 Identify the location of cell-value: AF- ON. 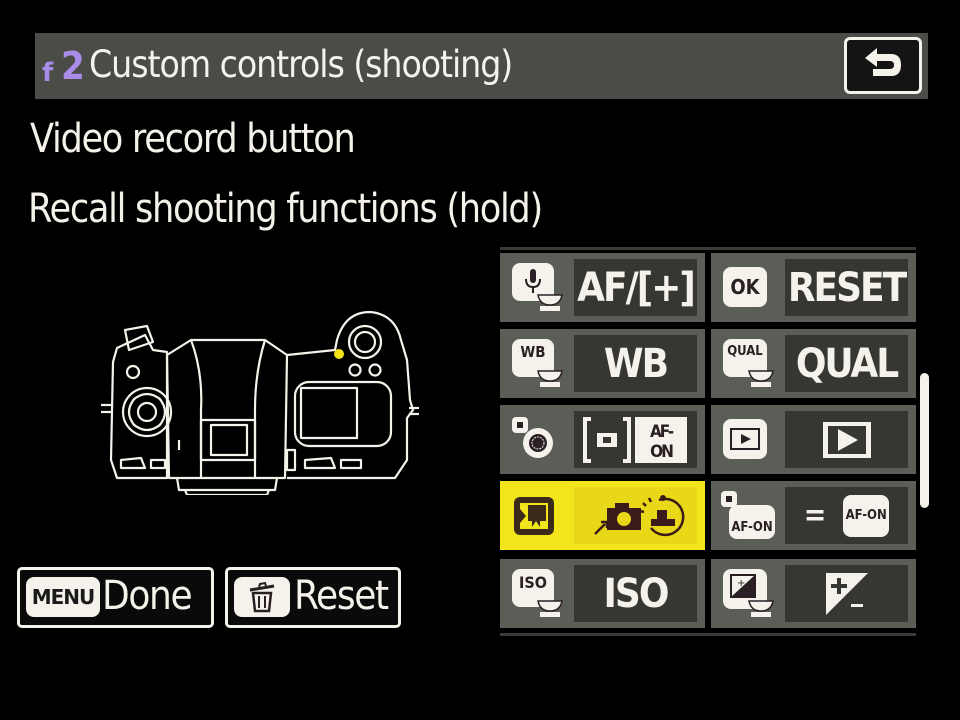
(635, 439).